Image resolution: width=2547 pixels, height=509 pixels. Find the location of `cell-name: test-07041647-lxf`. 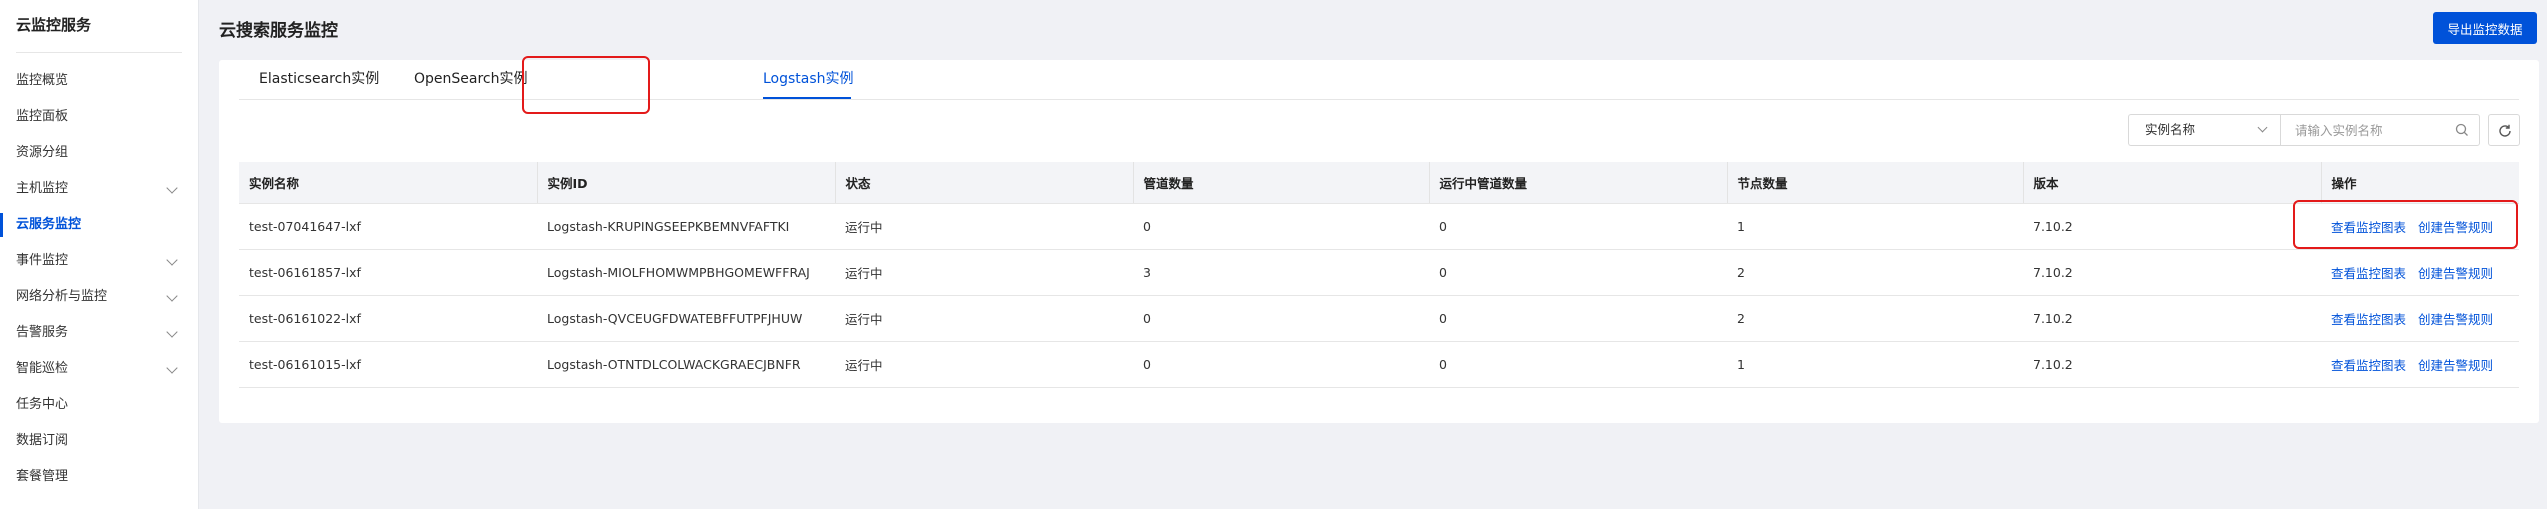

cell-name: test-07041647-lxf is located at coordinates (388, 226).